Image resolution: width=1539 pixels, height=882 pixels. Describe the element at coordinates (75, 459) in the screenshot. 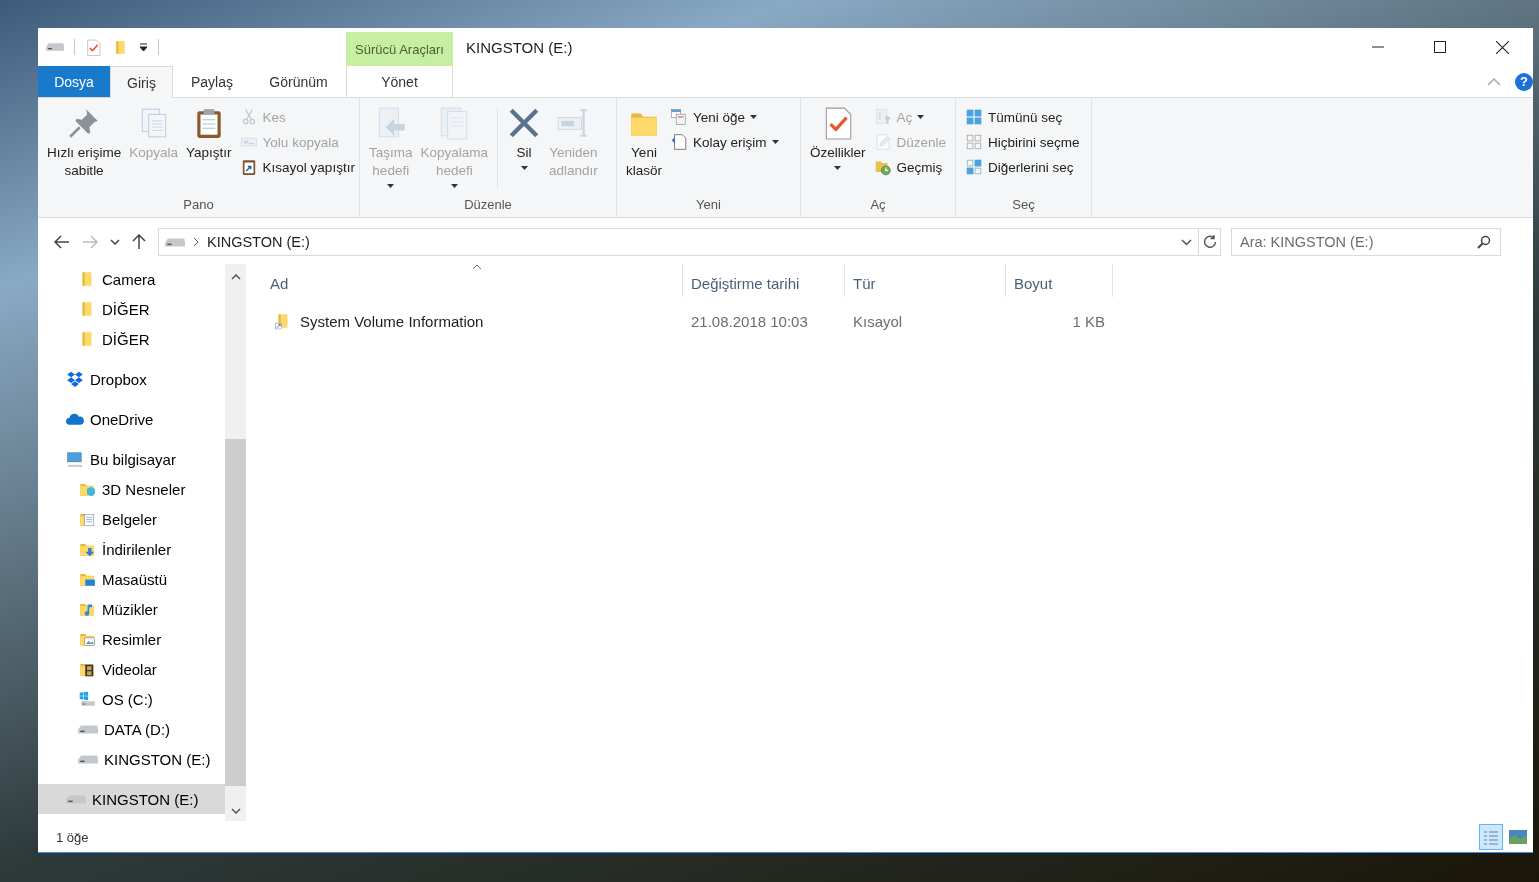

I see `computer-icon` at that location.